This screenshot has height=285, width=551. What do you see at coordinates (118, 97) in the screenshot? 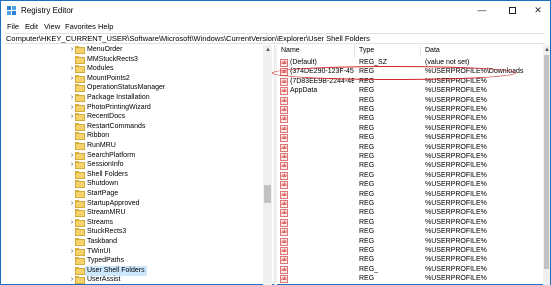
I see `tree-item-label: Package Installation` at bounding box center [118, 97].